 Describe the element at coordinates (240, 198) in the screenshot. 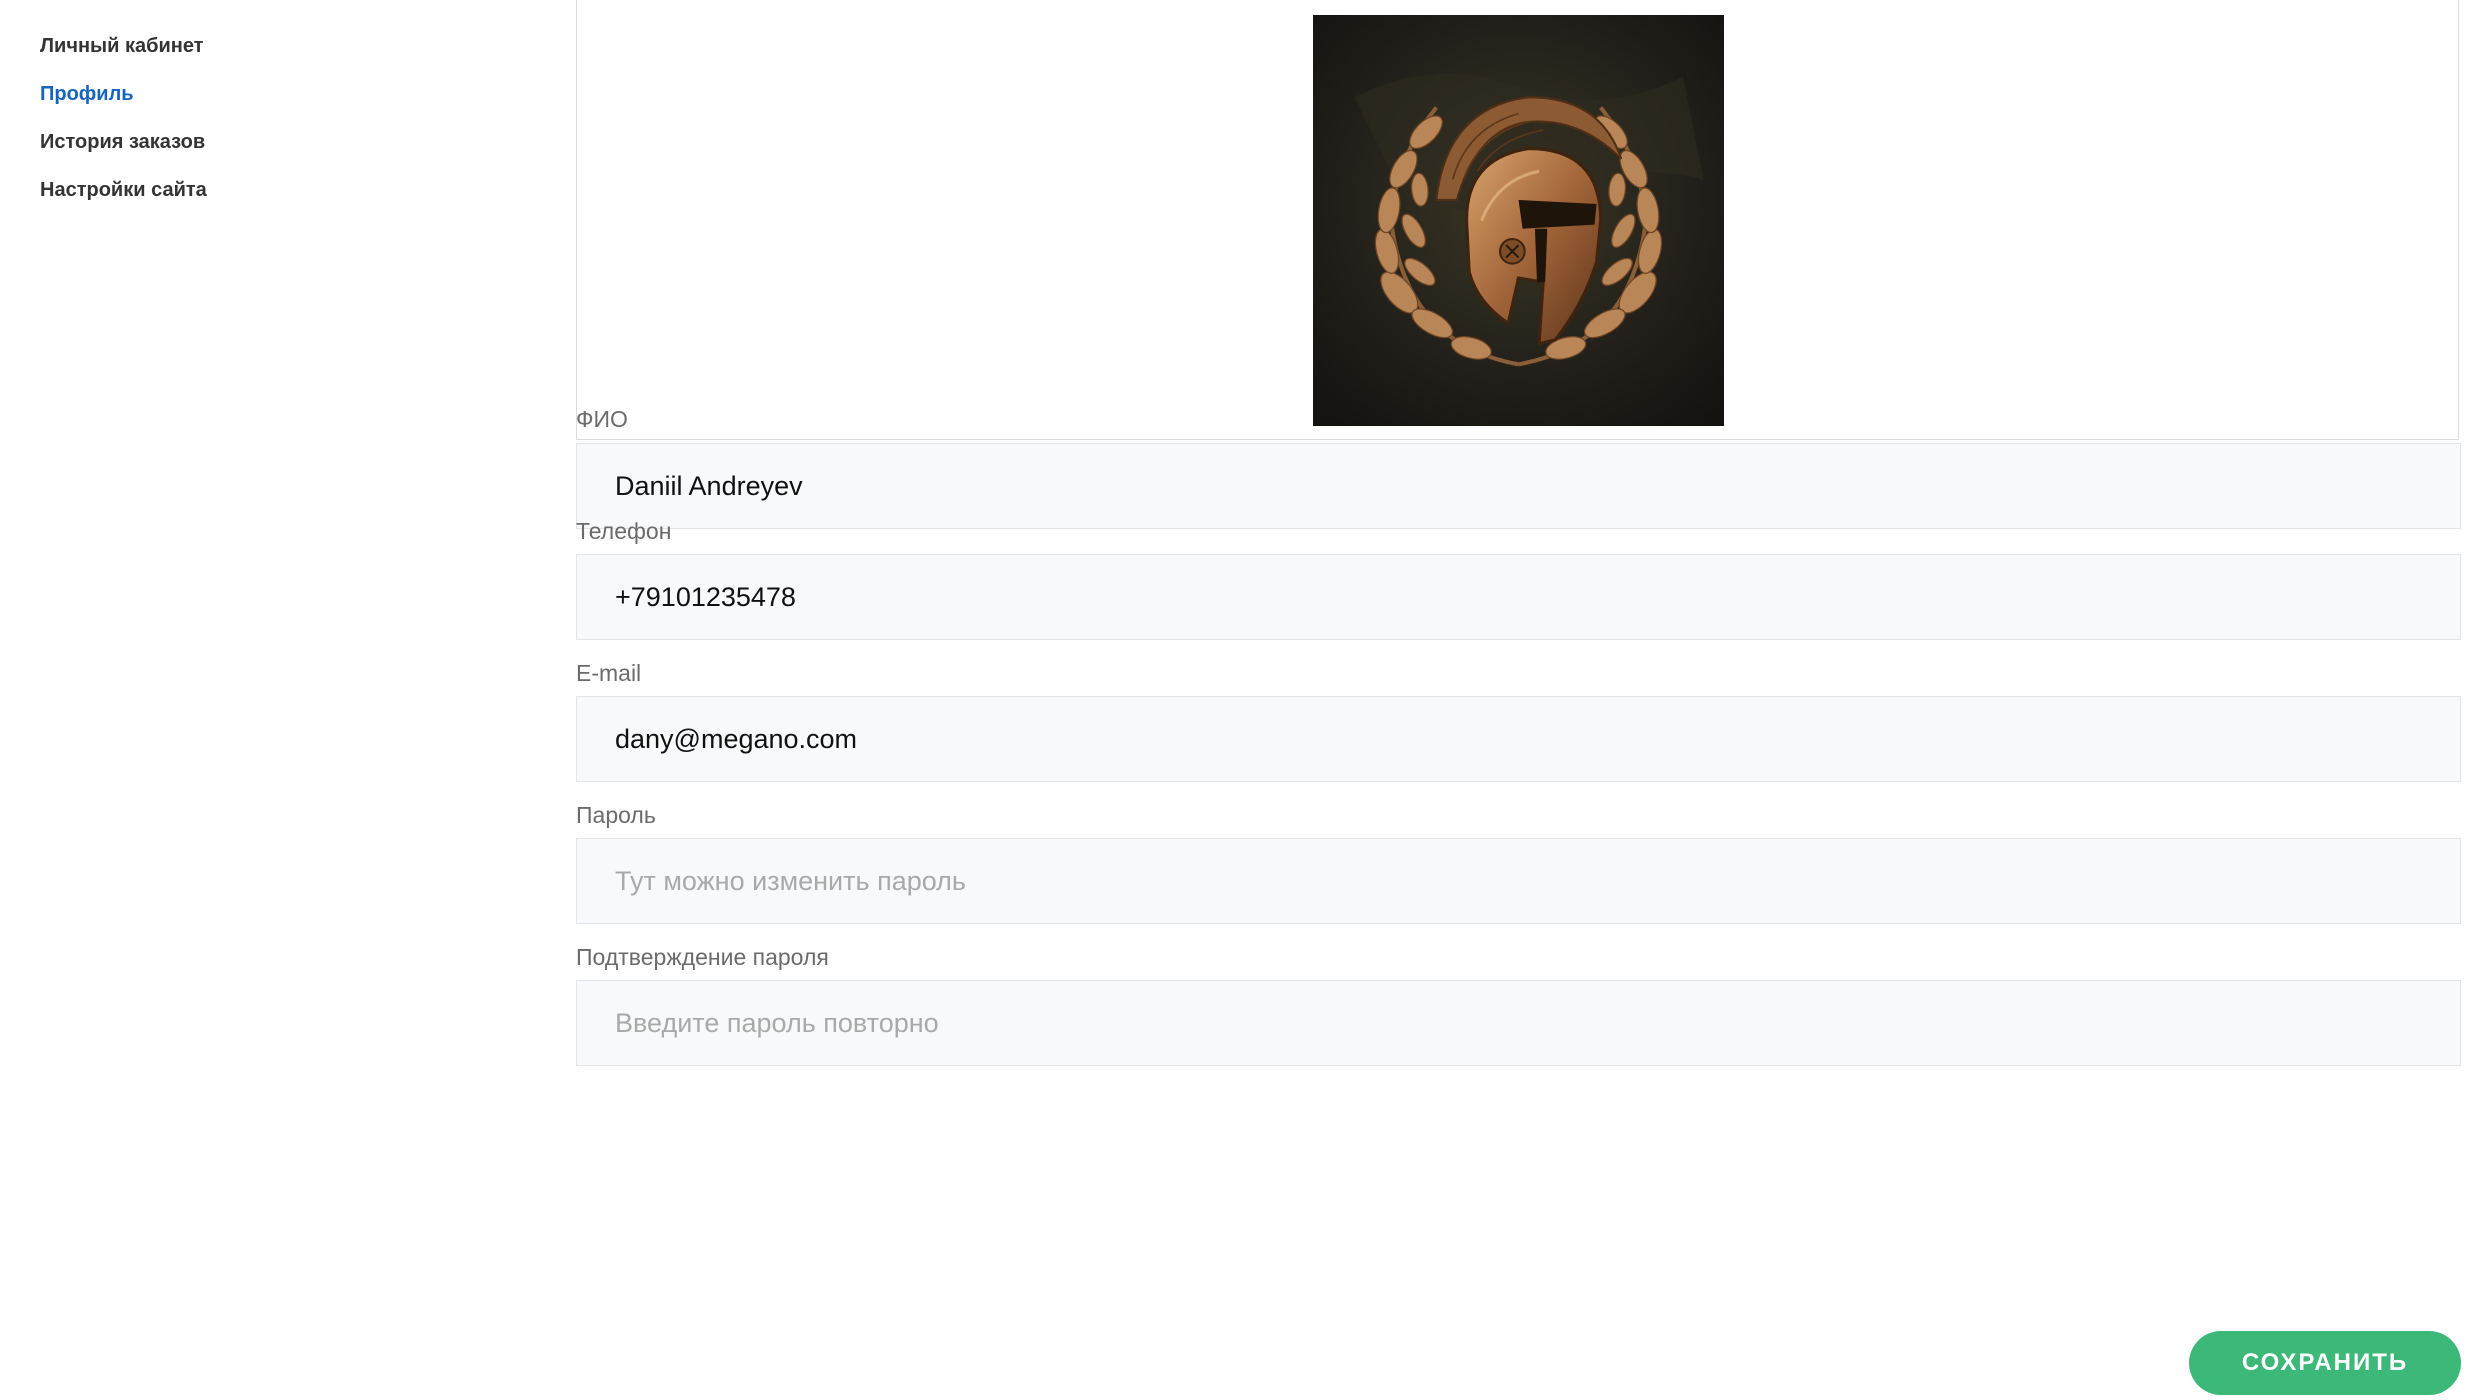

I see `sidebar-item-site-settings: Настройки сайта` at that location.